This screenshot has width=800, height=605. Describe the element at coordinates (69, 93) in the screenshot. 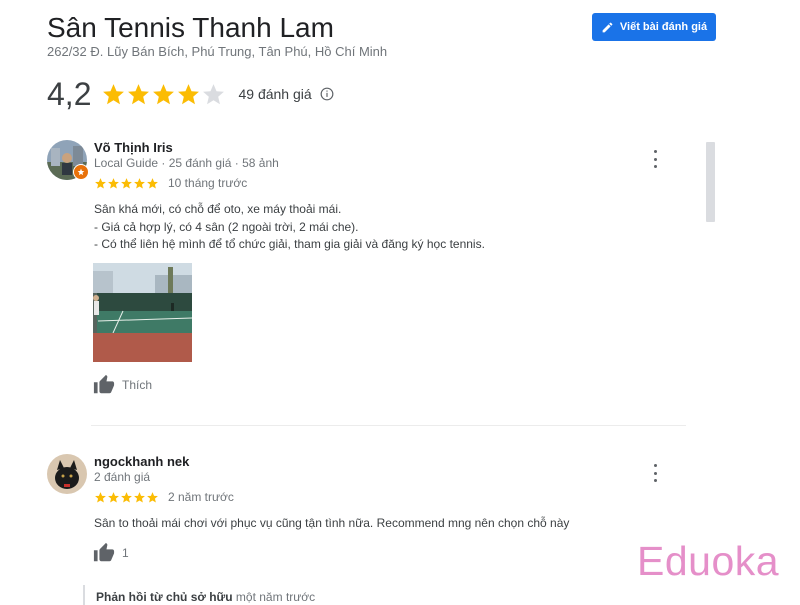

I see `average-rating: 4,2` at that location.